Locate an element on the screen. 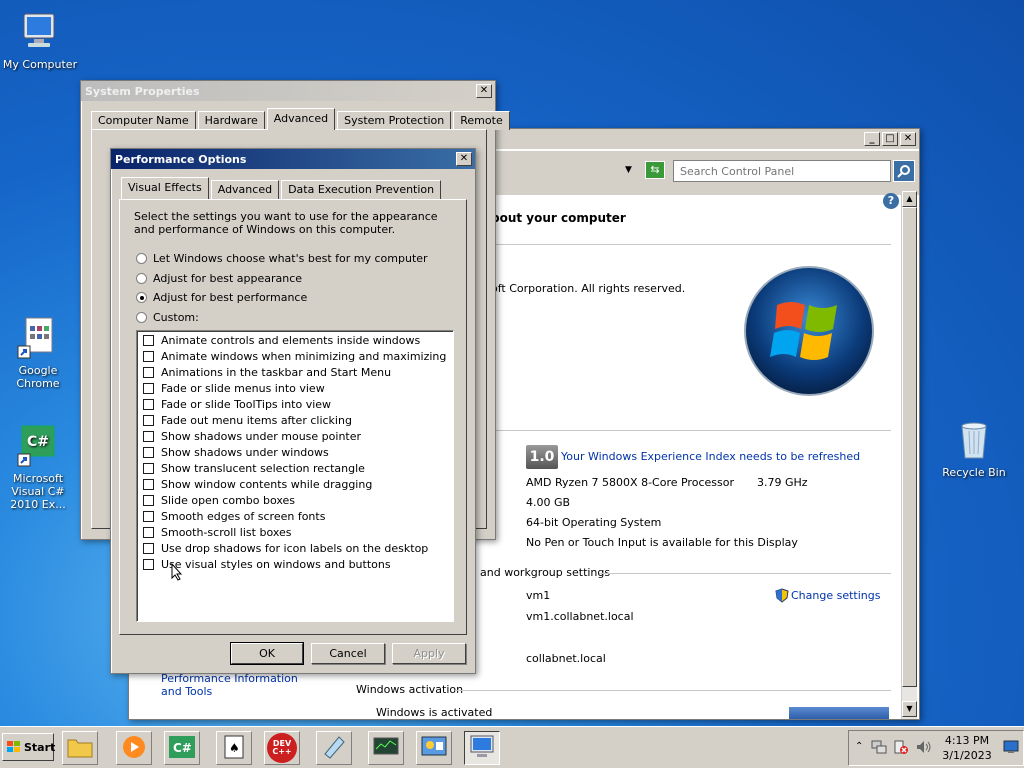  taskbar-solitaire: ♠ is located at coordinates (234, 748).